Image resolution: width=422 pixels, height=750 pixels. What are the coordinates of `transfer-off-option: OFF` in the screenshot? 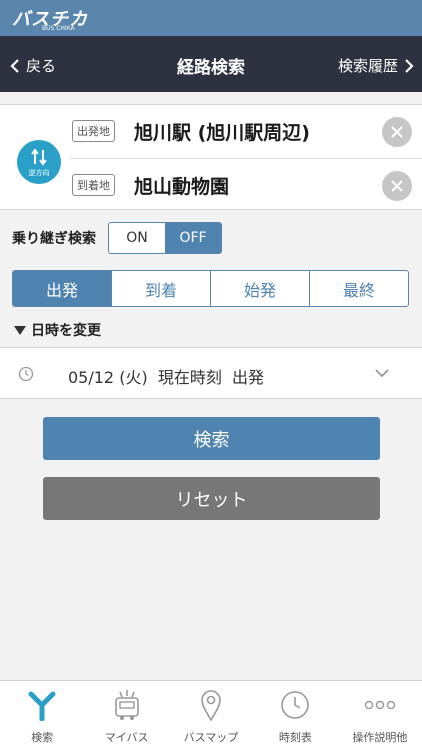 It's located at (193, 238).